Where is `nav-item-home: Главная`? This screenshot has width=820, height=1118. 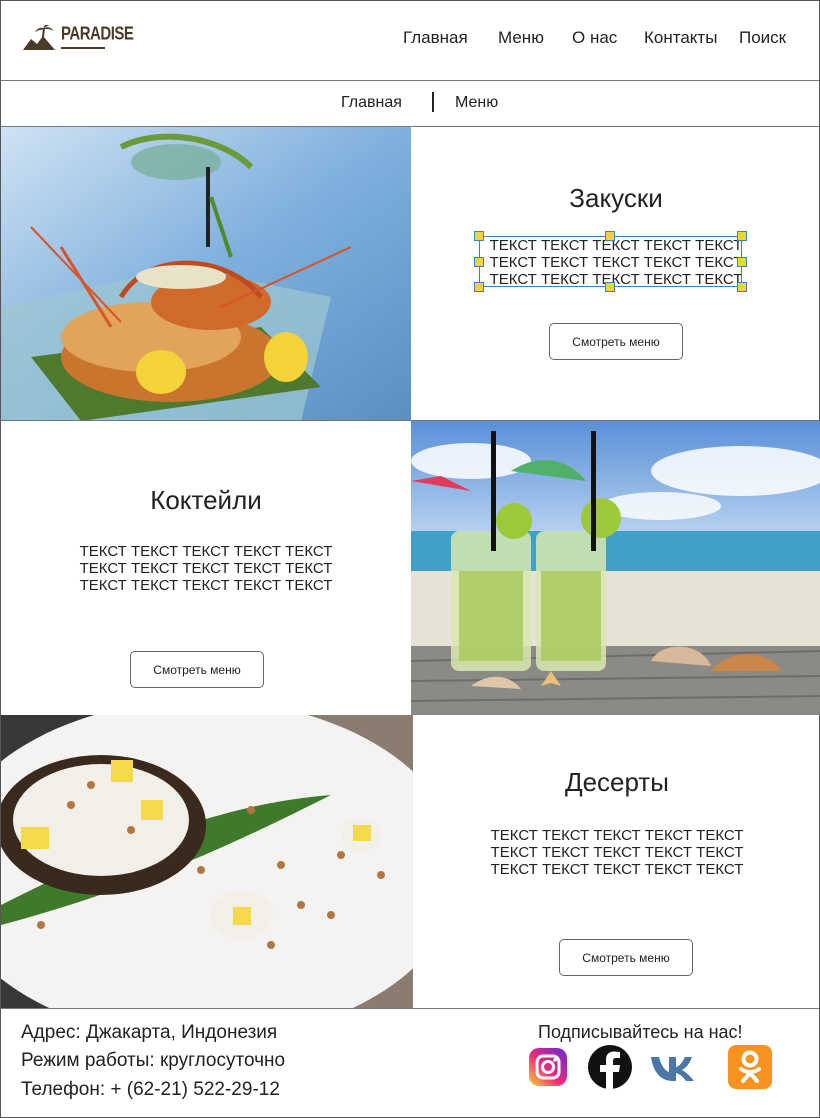
nav-item-home: Главная is located at coordinates (435, 38).